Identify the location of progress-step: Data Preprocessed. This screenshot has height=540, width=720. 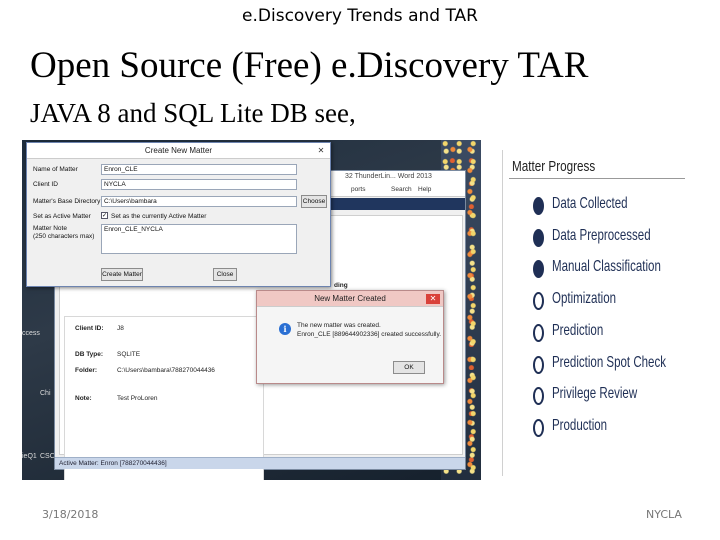
(613, 238).